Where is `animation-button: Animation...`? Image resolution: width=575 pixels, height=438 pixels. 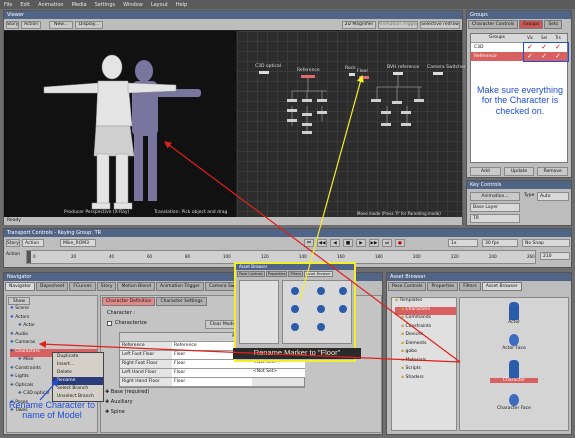
animation-button: Animation... is located at coordinates (495, 196).